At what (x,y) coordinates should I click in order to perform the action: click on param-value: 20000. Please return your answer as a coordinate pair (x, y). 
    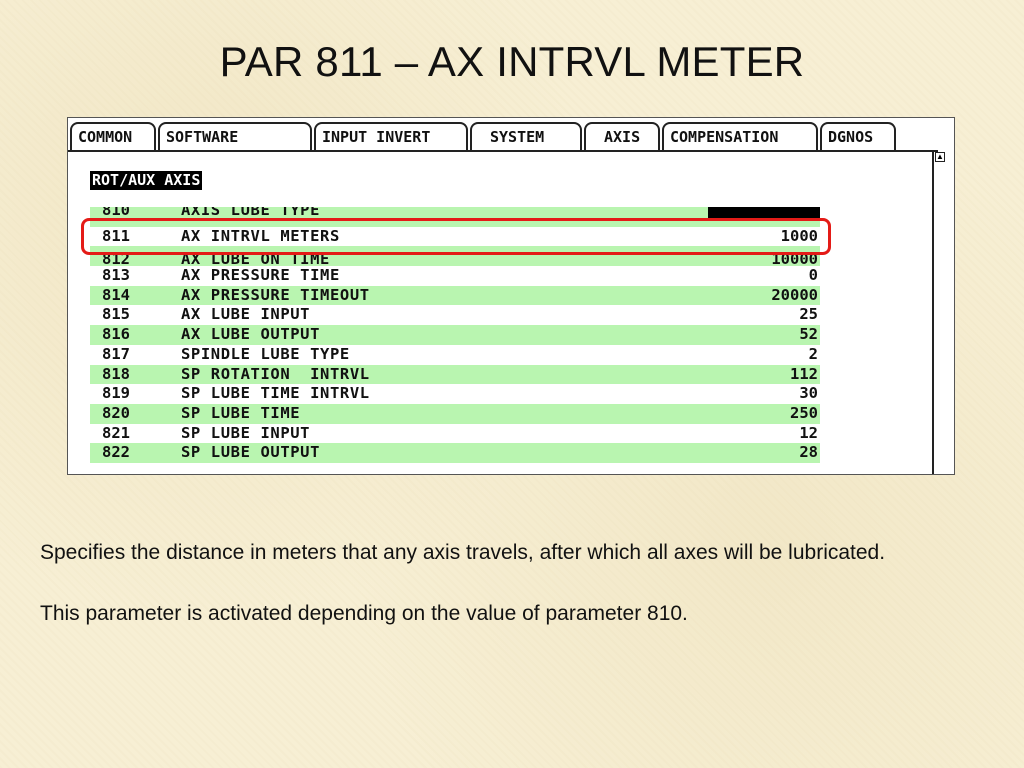
    Looking at the image, I should click on (794, 294).